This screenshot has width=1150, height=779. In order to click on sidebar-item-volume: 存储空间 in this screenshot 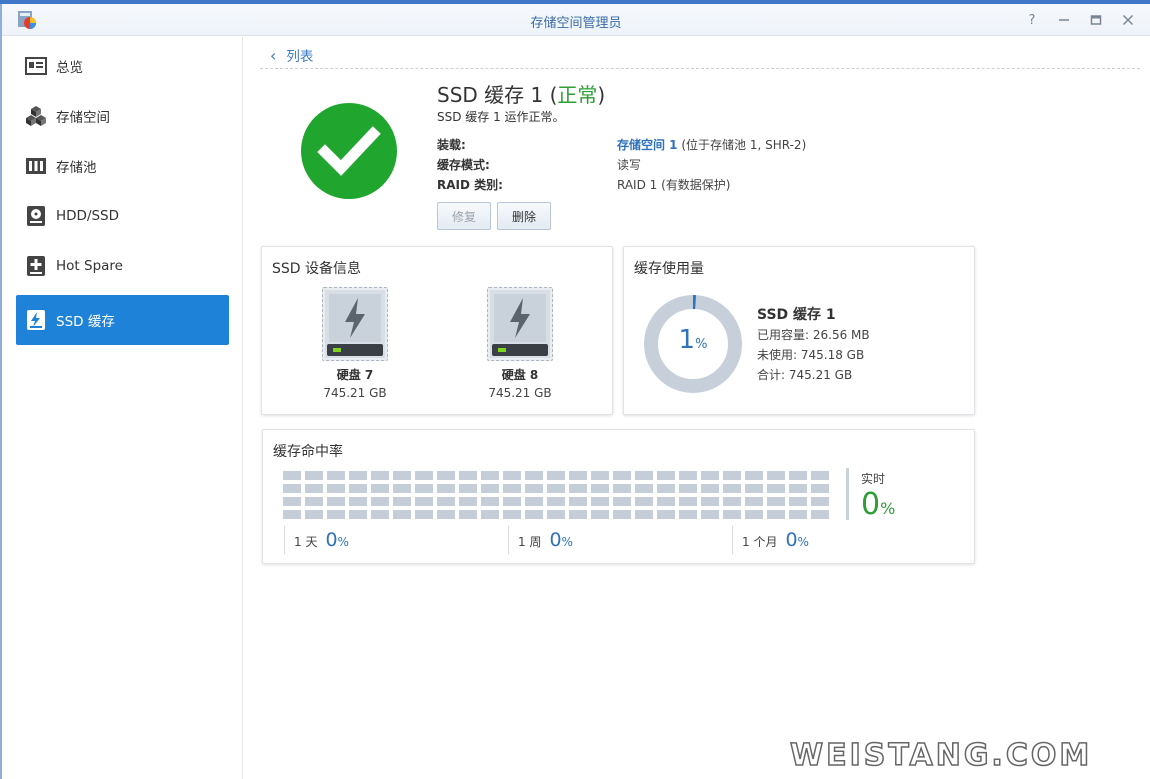, I will do `click(122, 116)`.